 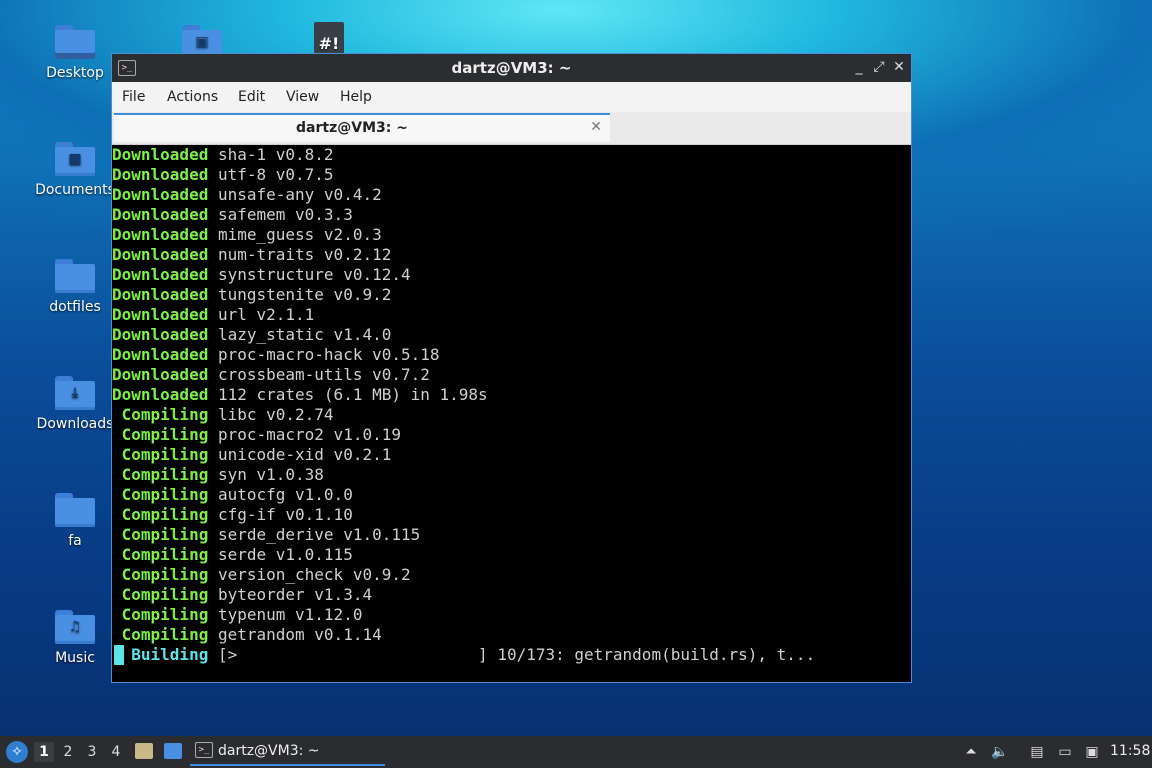 What do you see at coordinates (1037, 752) in the screenshot?
I see `clipboard-icon: ▤` at bounding box center [1037, 752].